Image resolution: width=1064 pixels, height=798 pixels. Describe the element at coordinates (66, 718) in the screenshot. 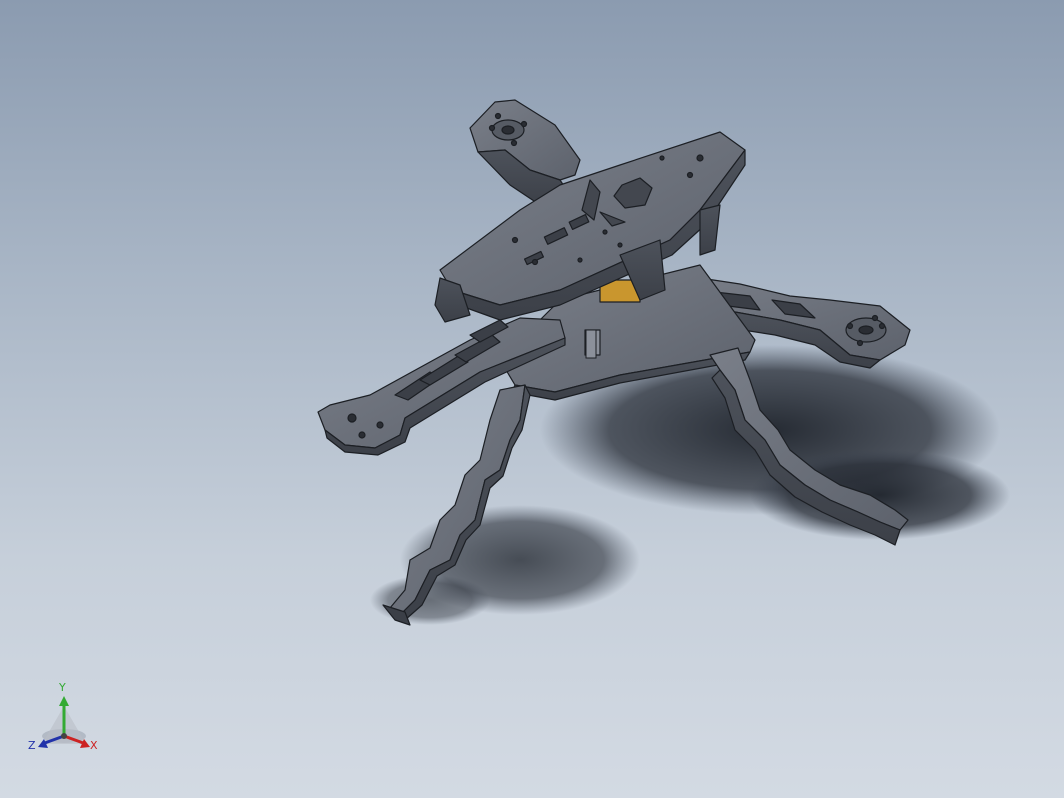

I see `coordinate-triad: Y X Z` at that location.